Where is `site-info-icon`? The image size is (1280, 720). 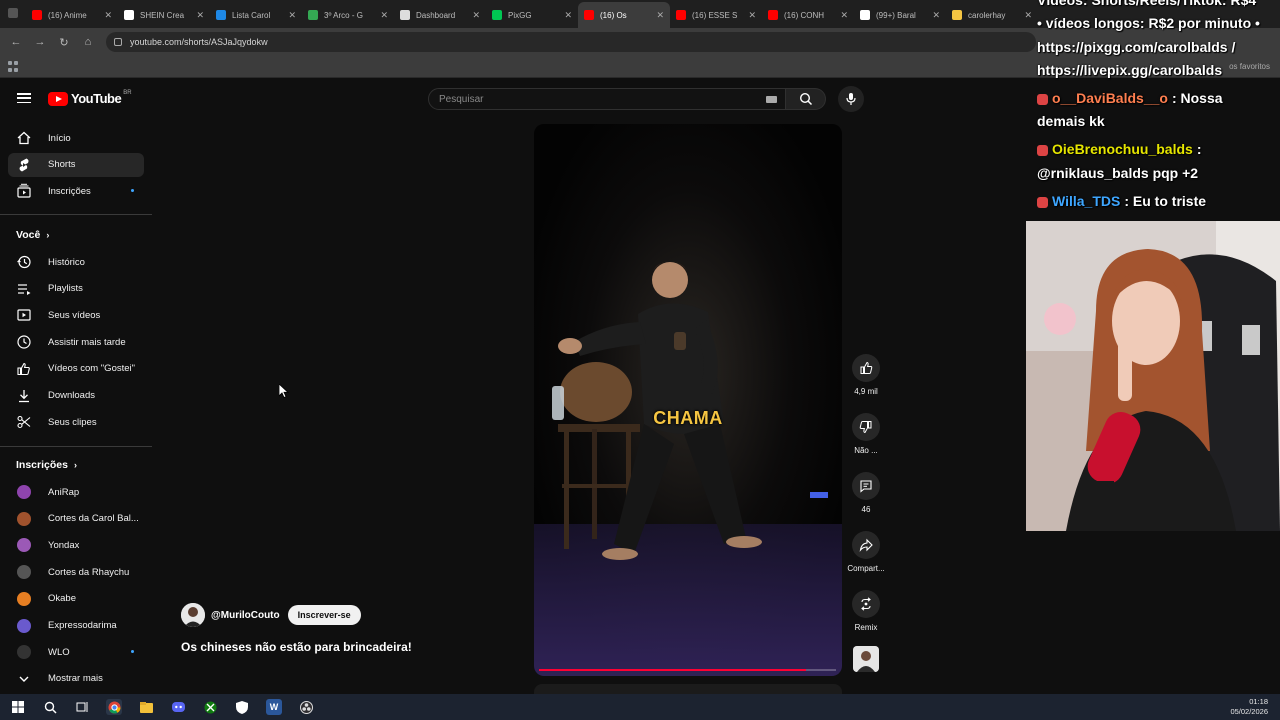 site-info-icon is located at coordinates (118, 42).